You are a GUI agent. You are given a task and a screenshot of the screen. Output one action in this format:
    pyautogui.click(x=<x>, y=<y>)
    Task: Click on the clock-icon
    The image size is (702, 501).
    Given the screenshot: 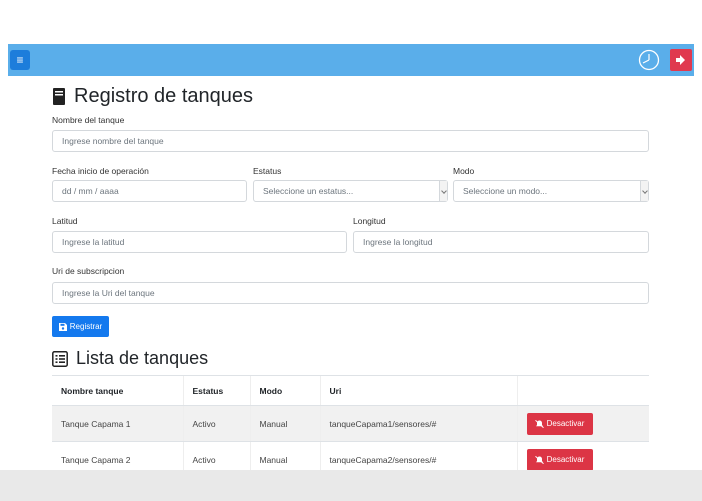 What is the action you would take?
    pyautogui.click(x=649, y=60)
    